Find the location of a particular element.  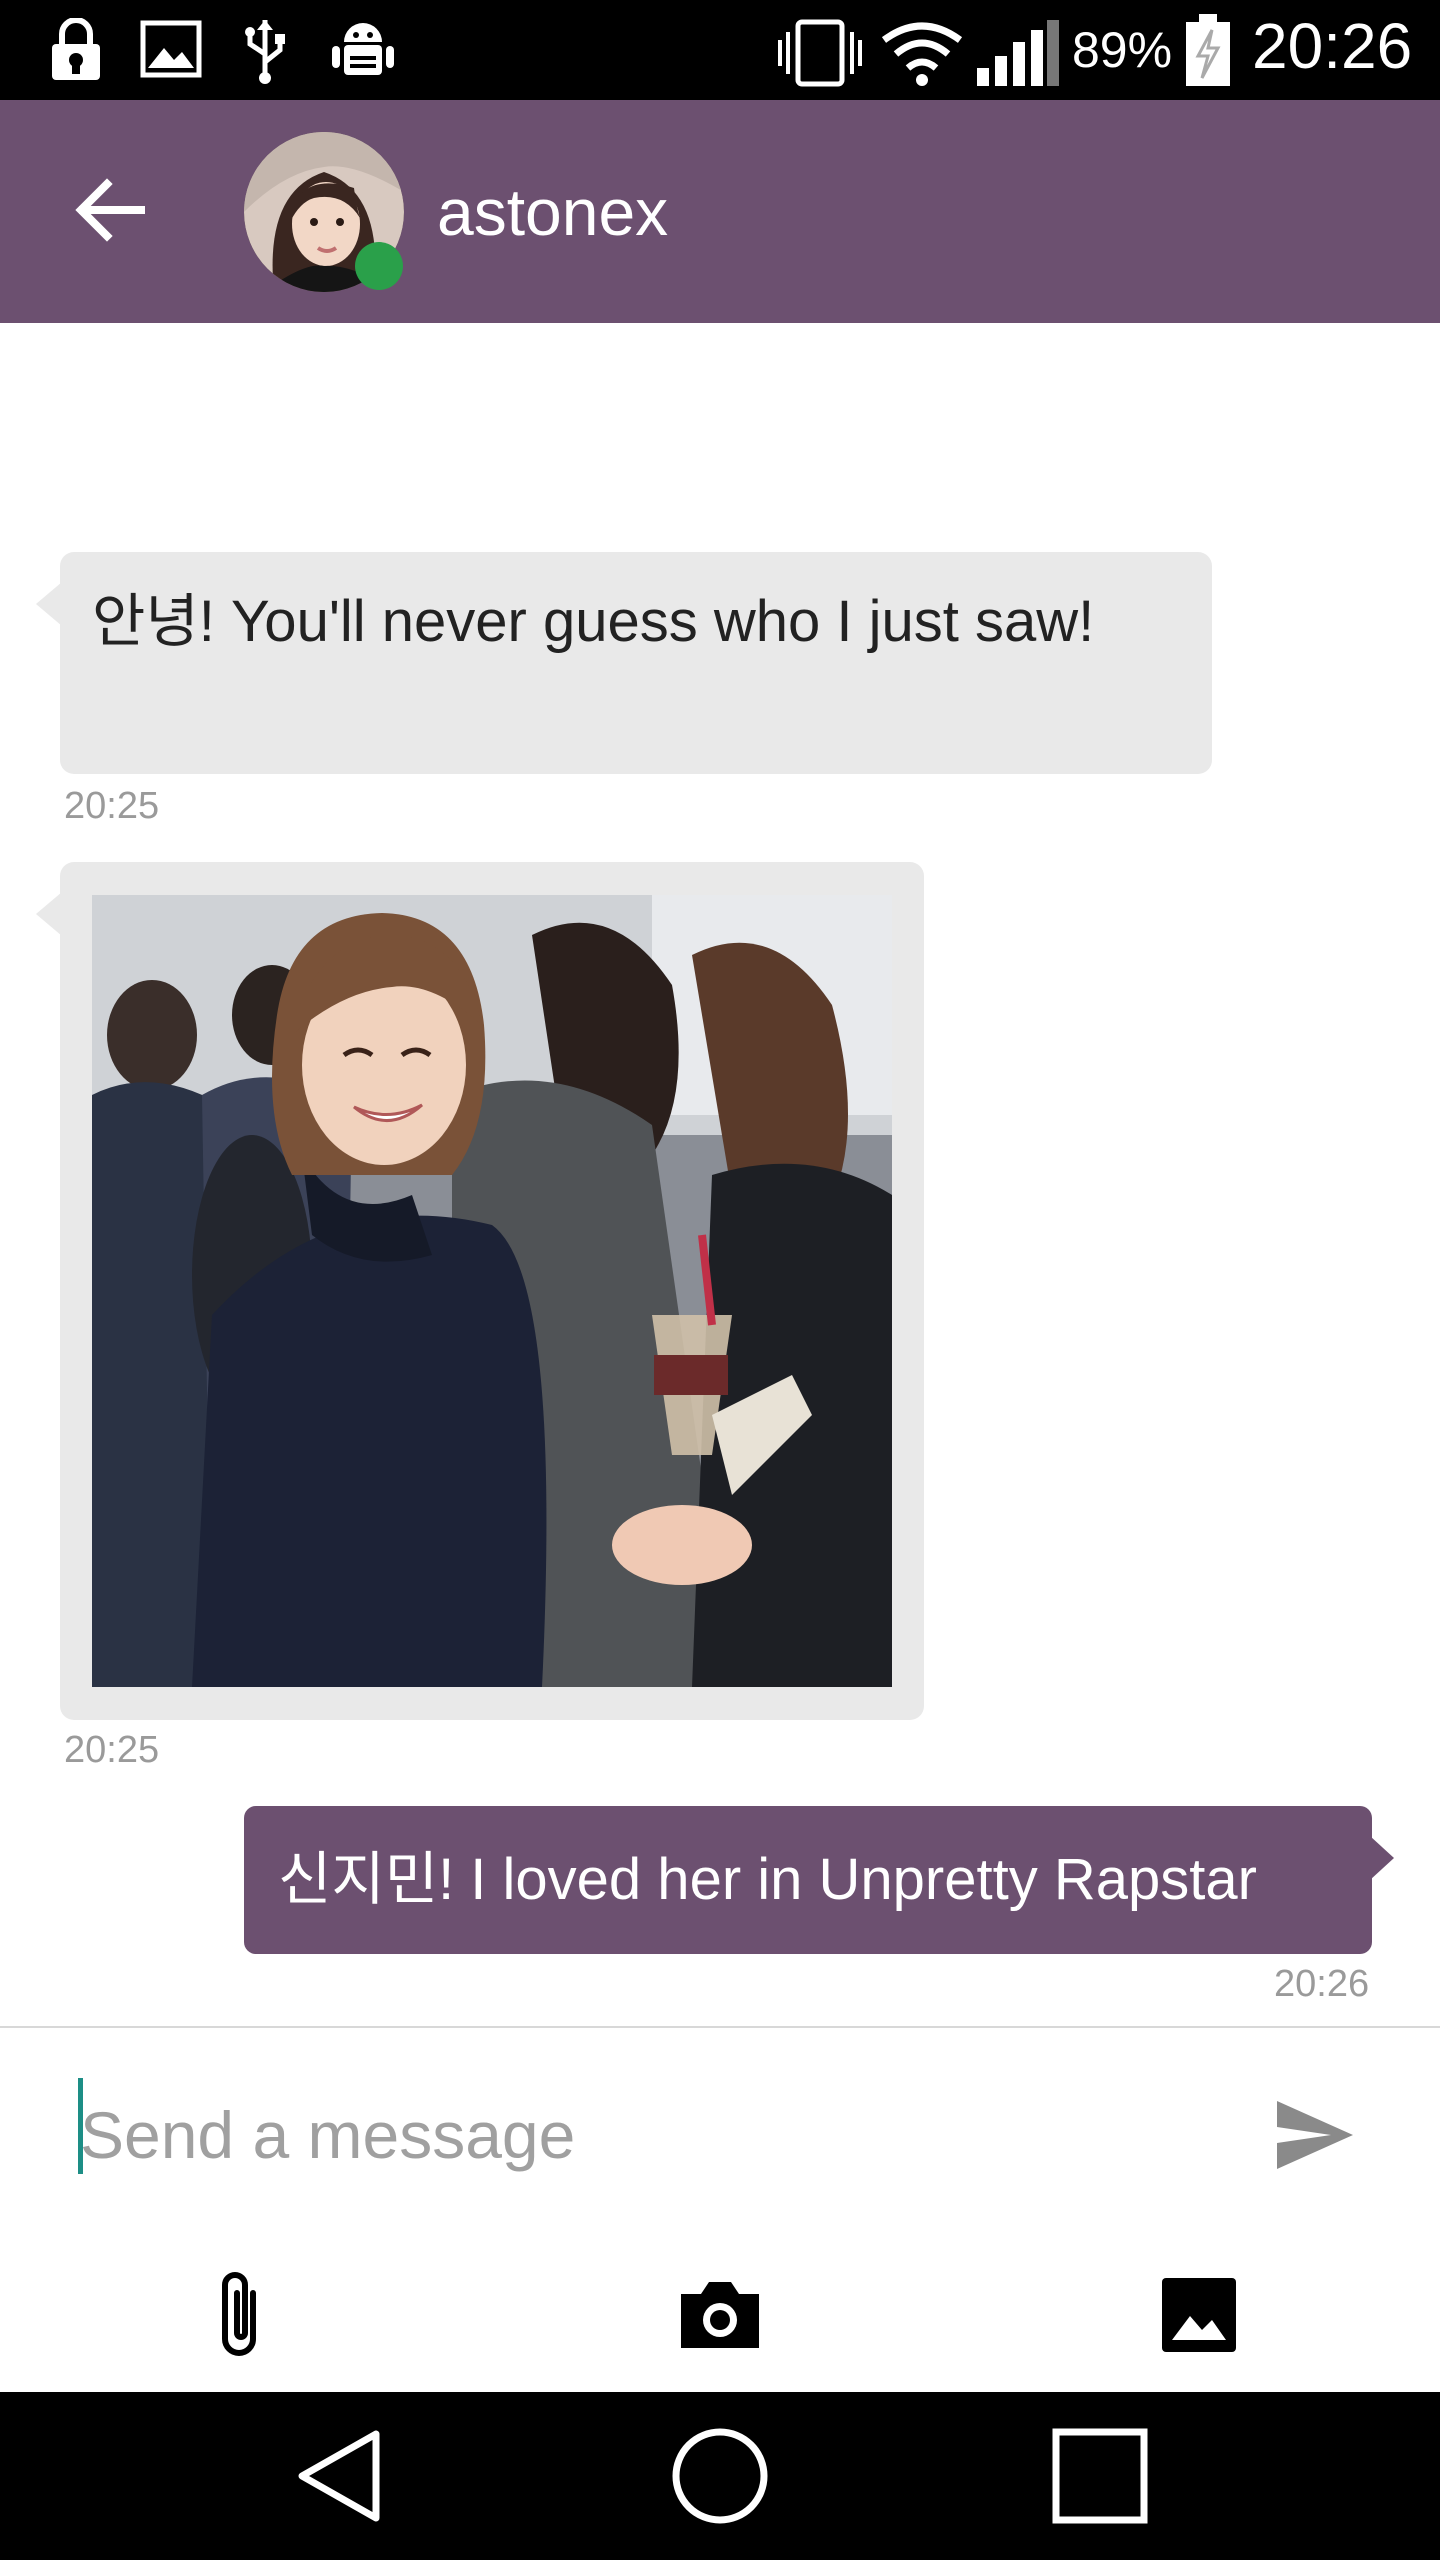

online-status-indicator is located at coordinates (379, 266).